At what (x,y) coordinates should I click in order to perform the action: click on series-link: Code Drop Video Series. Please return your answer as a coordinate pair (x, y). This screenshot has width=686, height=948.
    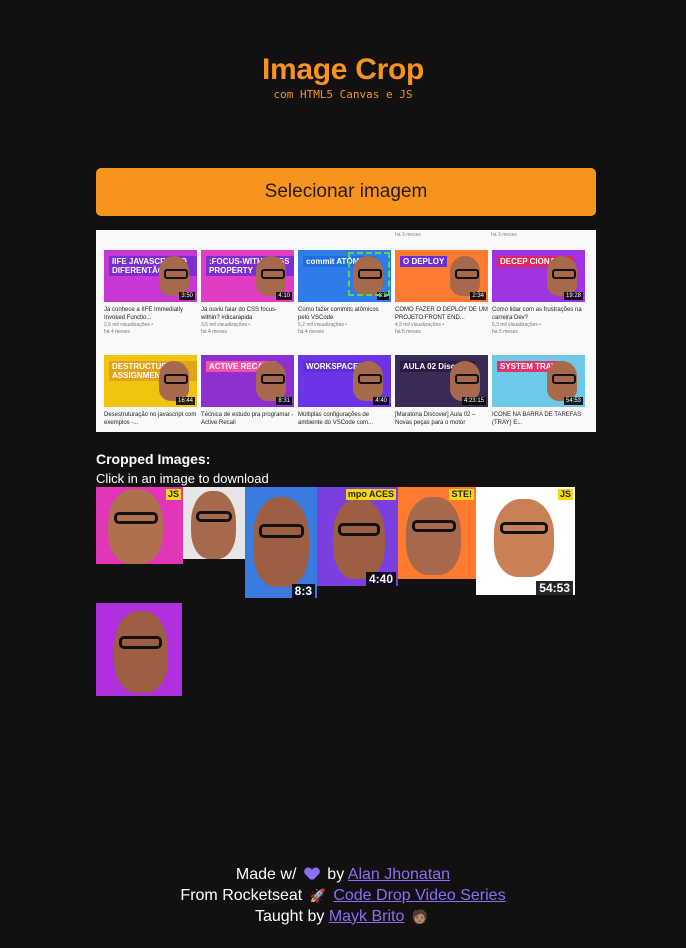
    Looking at the image, I should click on (419, 895).